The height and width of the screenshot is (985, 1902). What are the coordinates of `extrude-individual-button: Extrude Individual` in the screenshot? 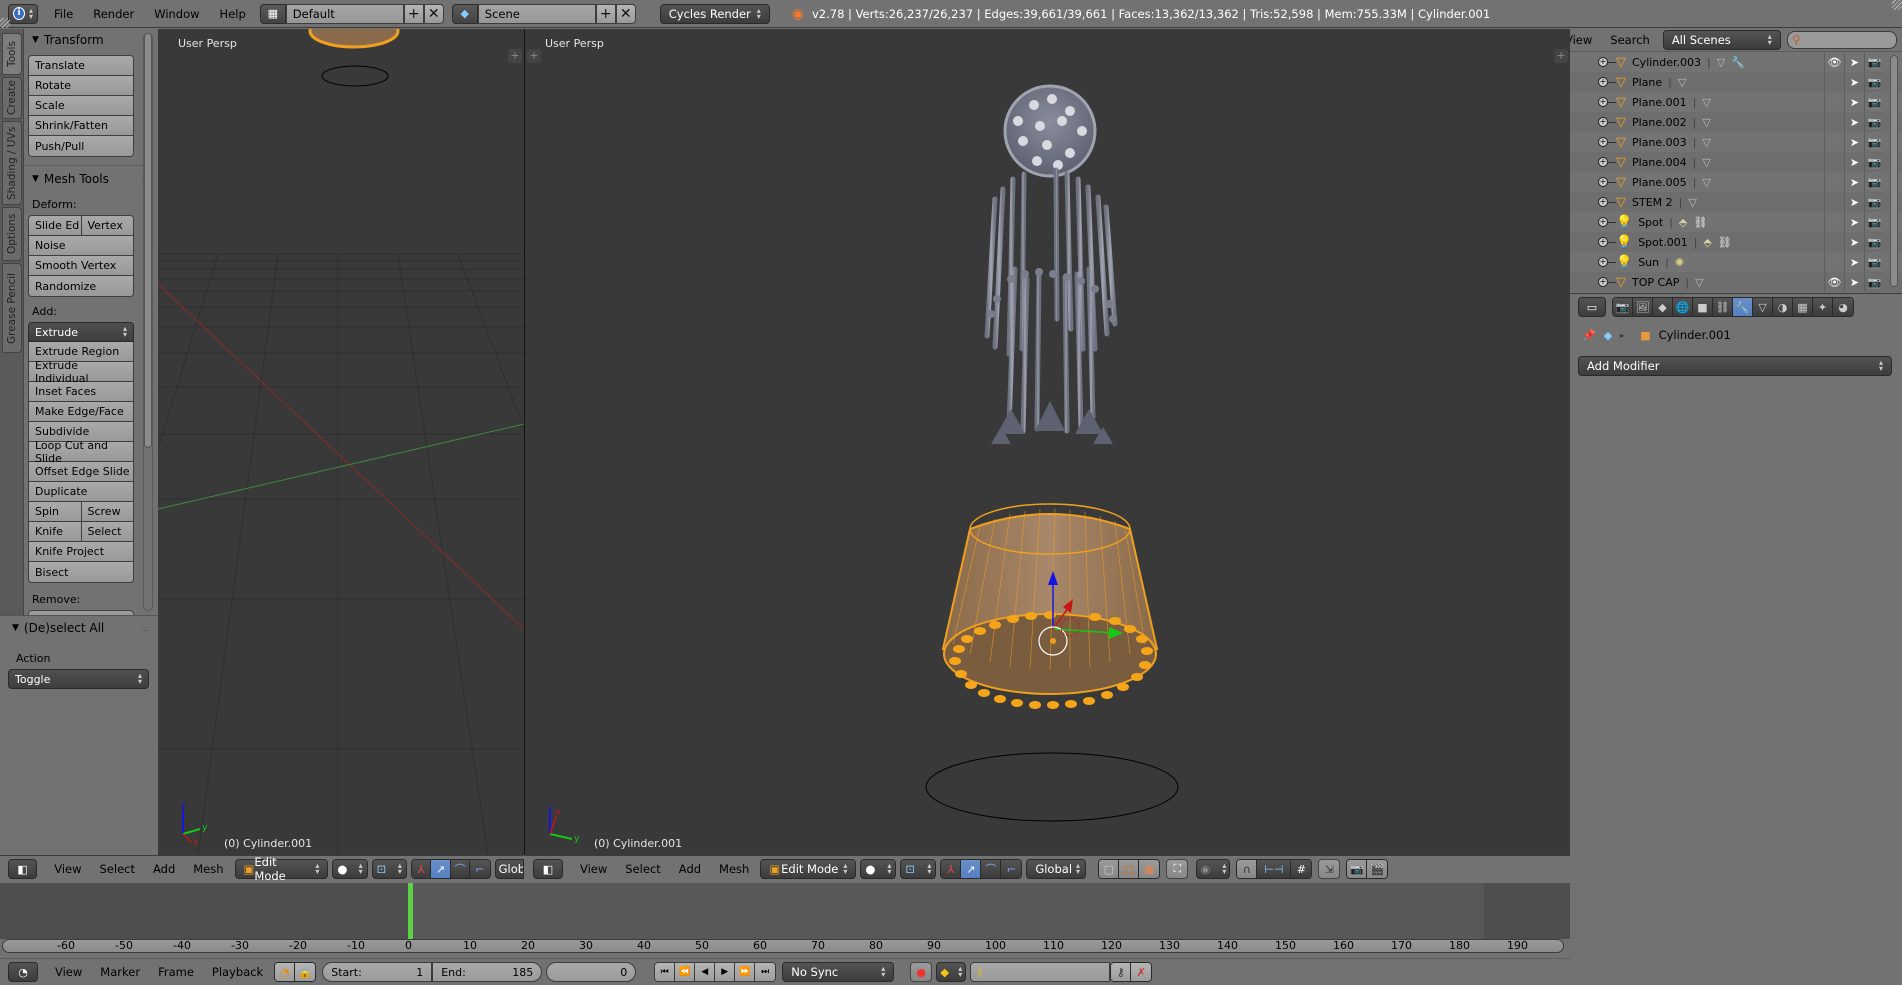 It's located at (81, 372).